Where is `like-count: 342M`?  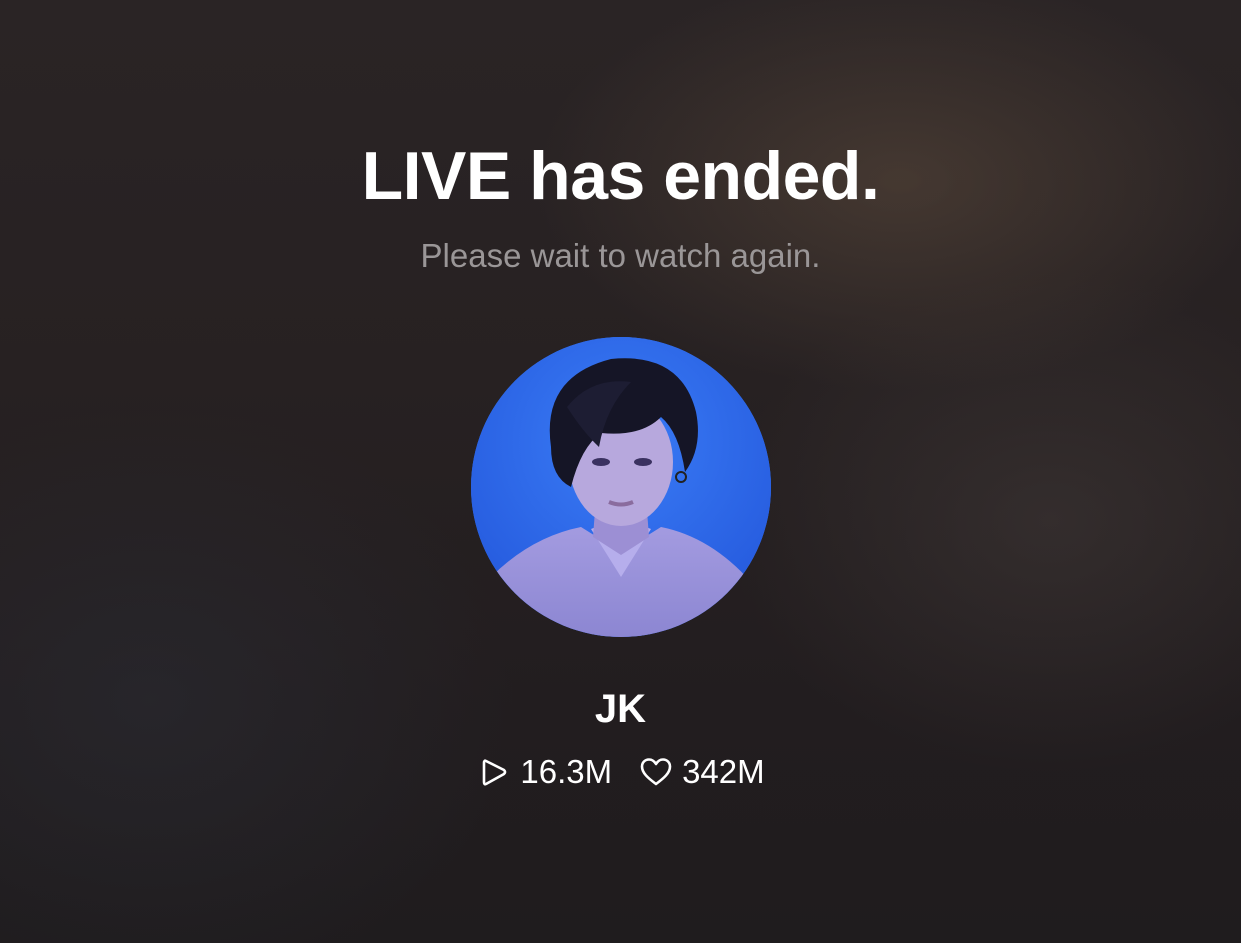
like-count: 342M is located at coordinates (701, 772).